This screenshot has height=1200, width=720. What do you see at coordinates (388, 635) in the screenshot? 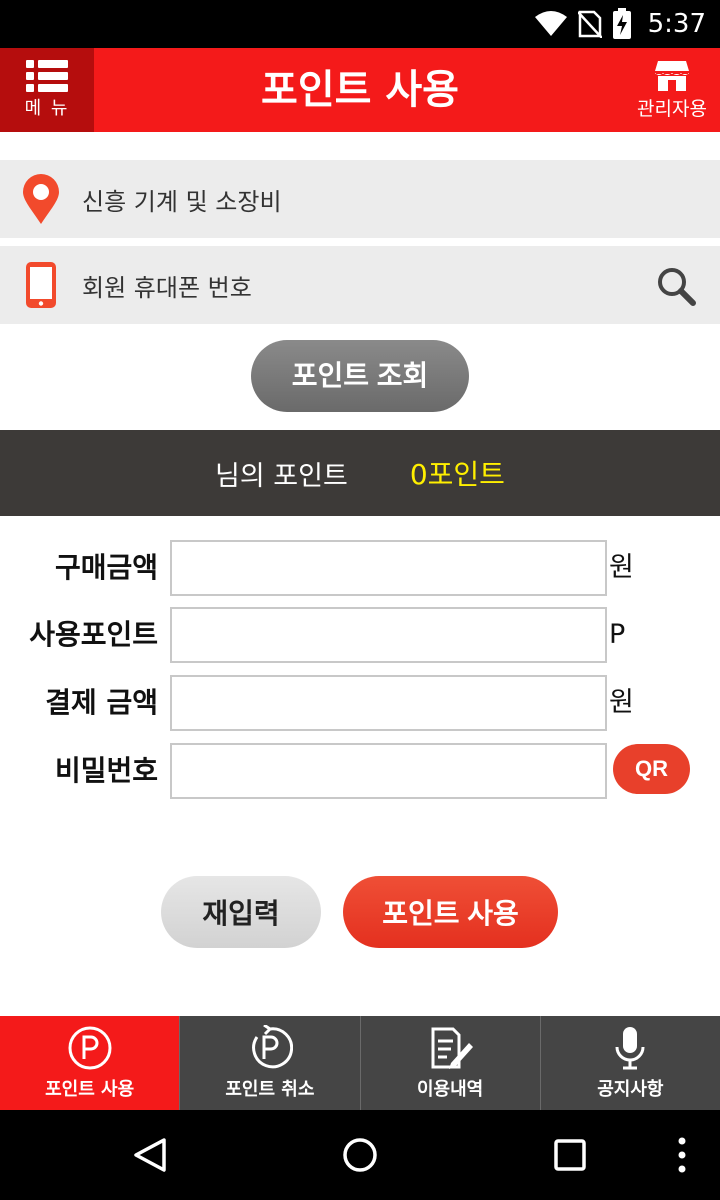
I see `use-points-input` at bounding box center [388, 635].